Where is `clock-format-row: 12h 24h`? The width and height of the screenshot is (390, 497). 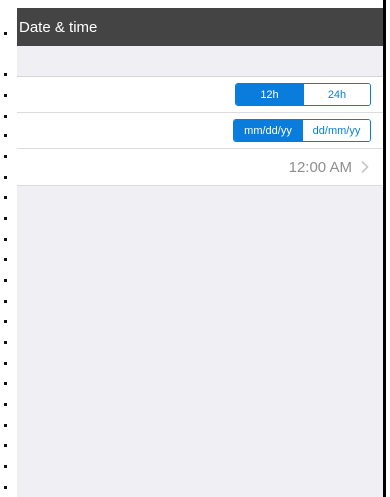
clock-format-row: 12h 24h is located at coordinates (200, 95).